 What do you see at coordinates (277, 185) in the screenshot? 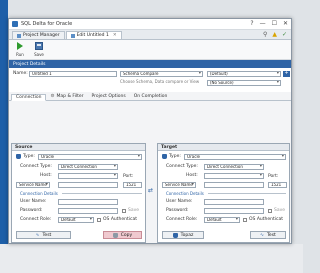
I see `target-port-input: 1521` at bounding box center [277, 185].